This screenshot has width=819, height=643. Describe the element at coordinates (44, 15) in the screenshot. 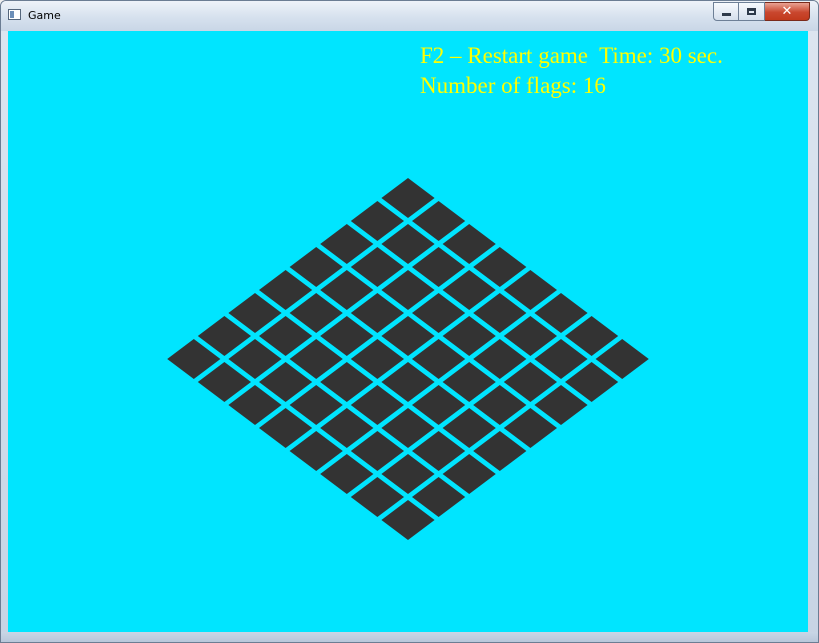

I see `window-title: Game` at that location.